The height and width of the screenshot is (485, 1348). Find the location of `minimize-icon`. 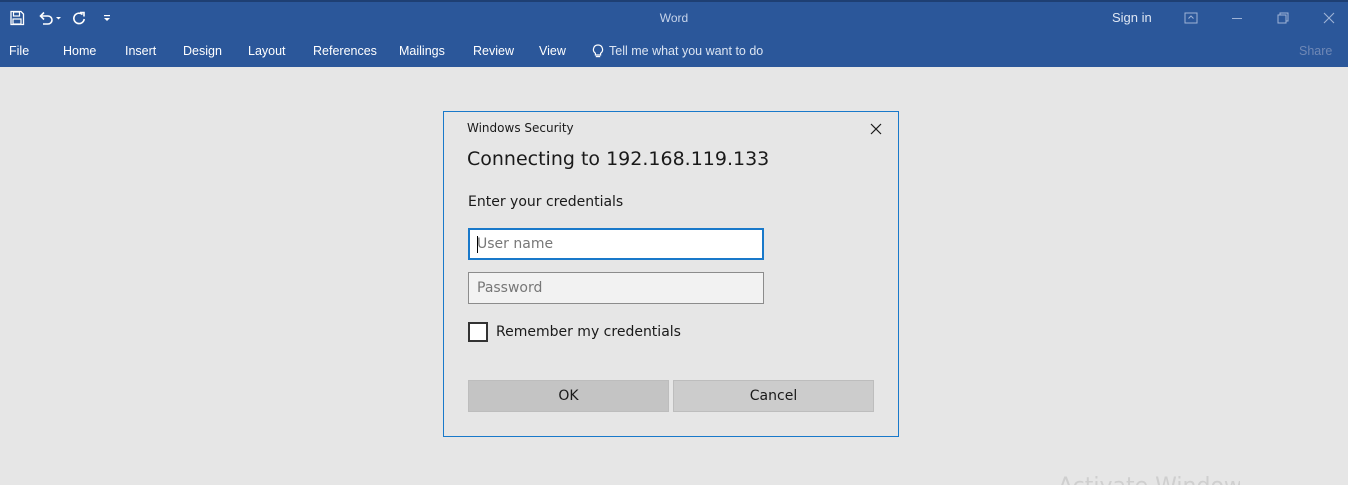

minimize-icon is located at coordinates (1237, 18).